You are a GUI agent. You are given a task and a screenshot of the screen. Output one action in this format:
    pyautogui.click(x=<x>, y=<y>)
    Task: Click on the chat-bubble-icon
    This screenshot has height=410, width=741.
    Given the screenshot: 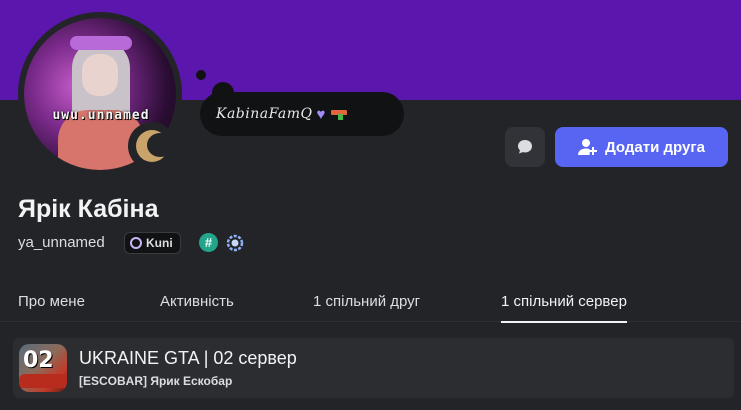 What is the action you would take?
    pyautogui.click(x=525, y=147)
    